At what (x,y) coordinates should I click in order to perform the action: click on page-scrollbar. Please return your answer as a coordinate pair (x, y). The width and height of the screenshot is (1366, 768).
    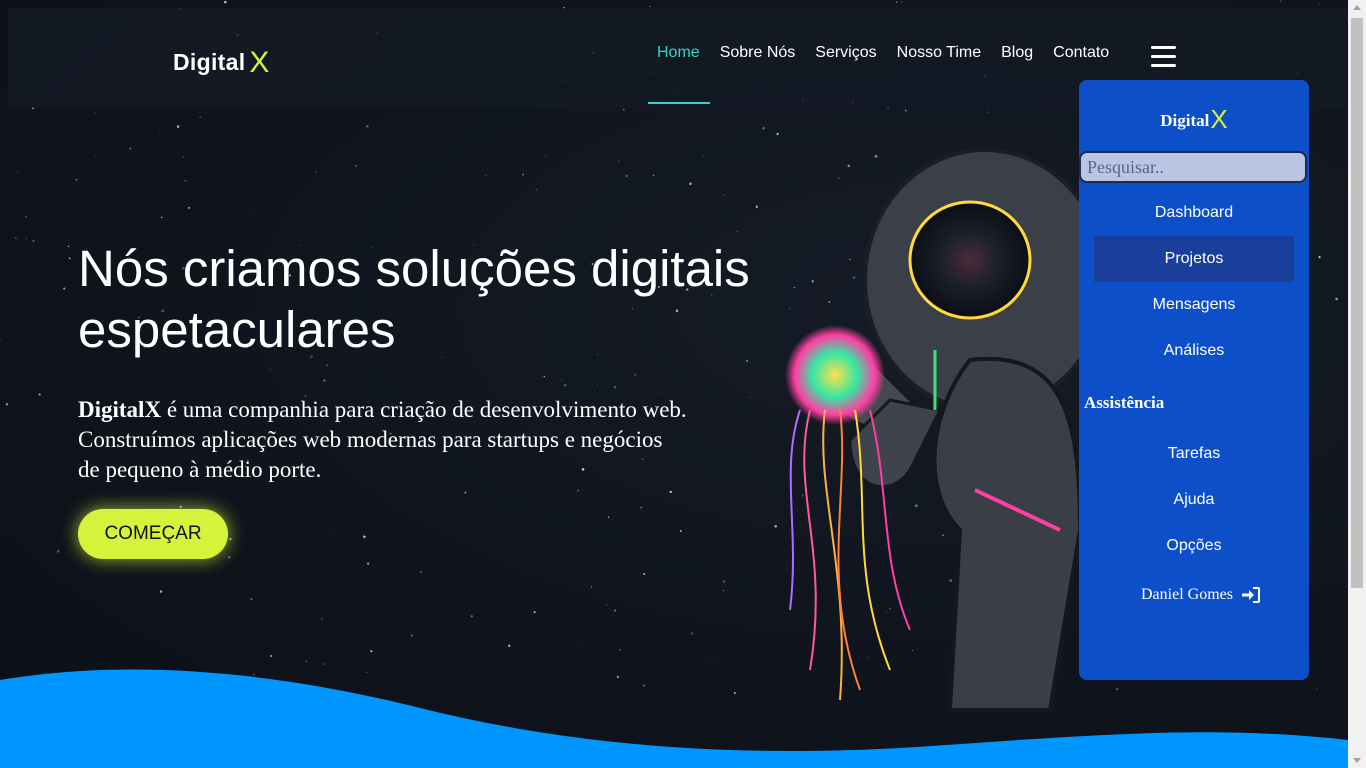
    Looking at the image, I should click on (1357, 384).